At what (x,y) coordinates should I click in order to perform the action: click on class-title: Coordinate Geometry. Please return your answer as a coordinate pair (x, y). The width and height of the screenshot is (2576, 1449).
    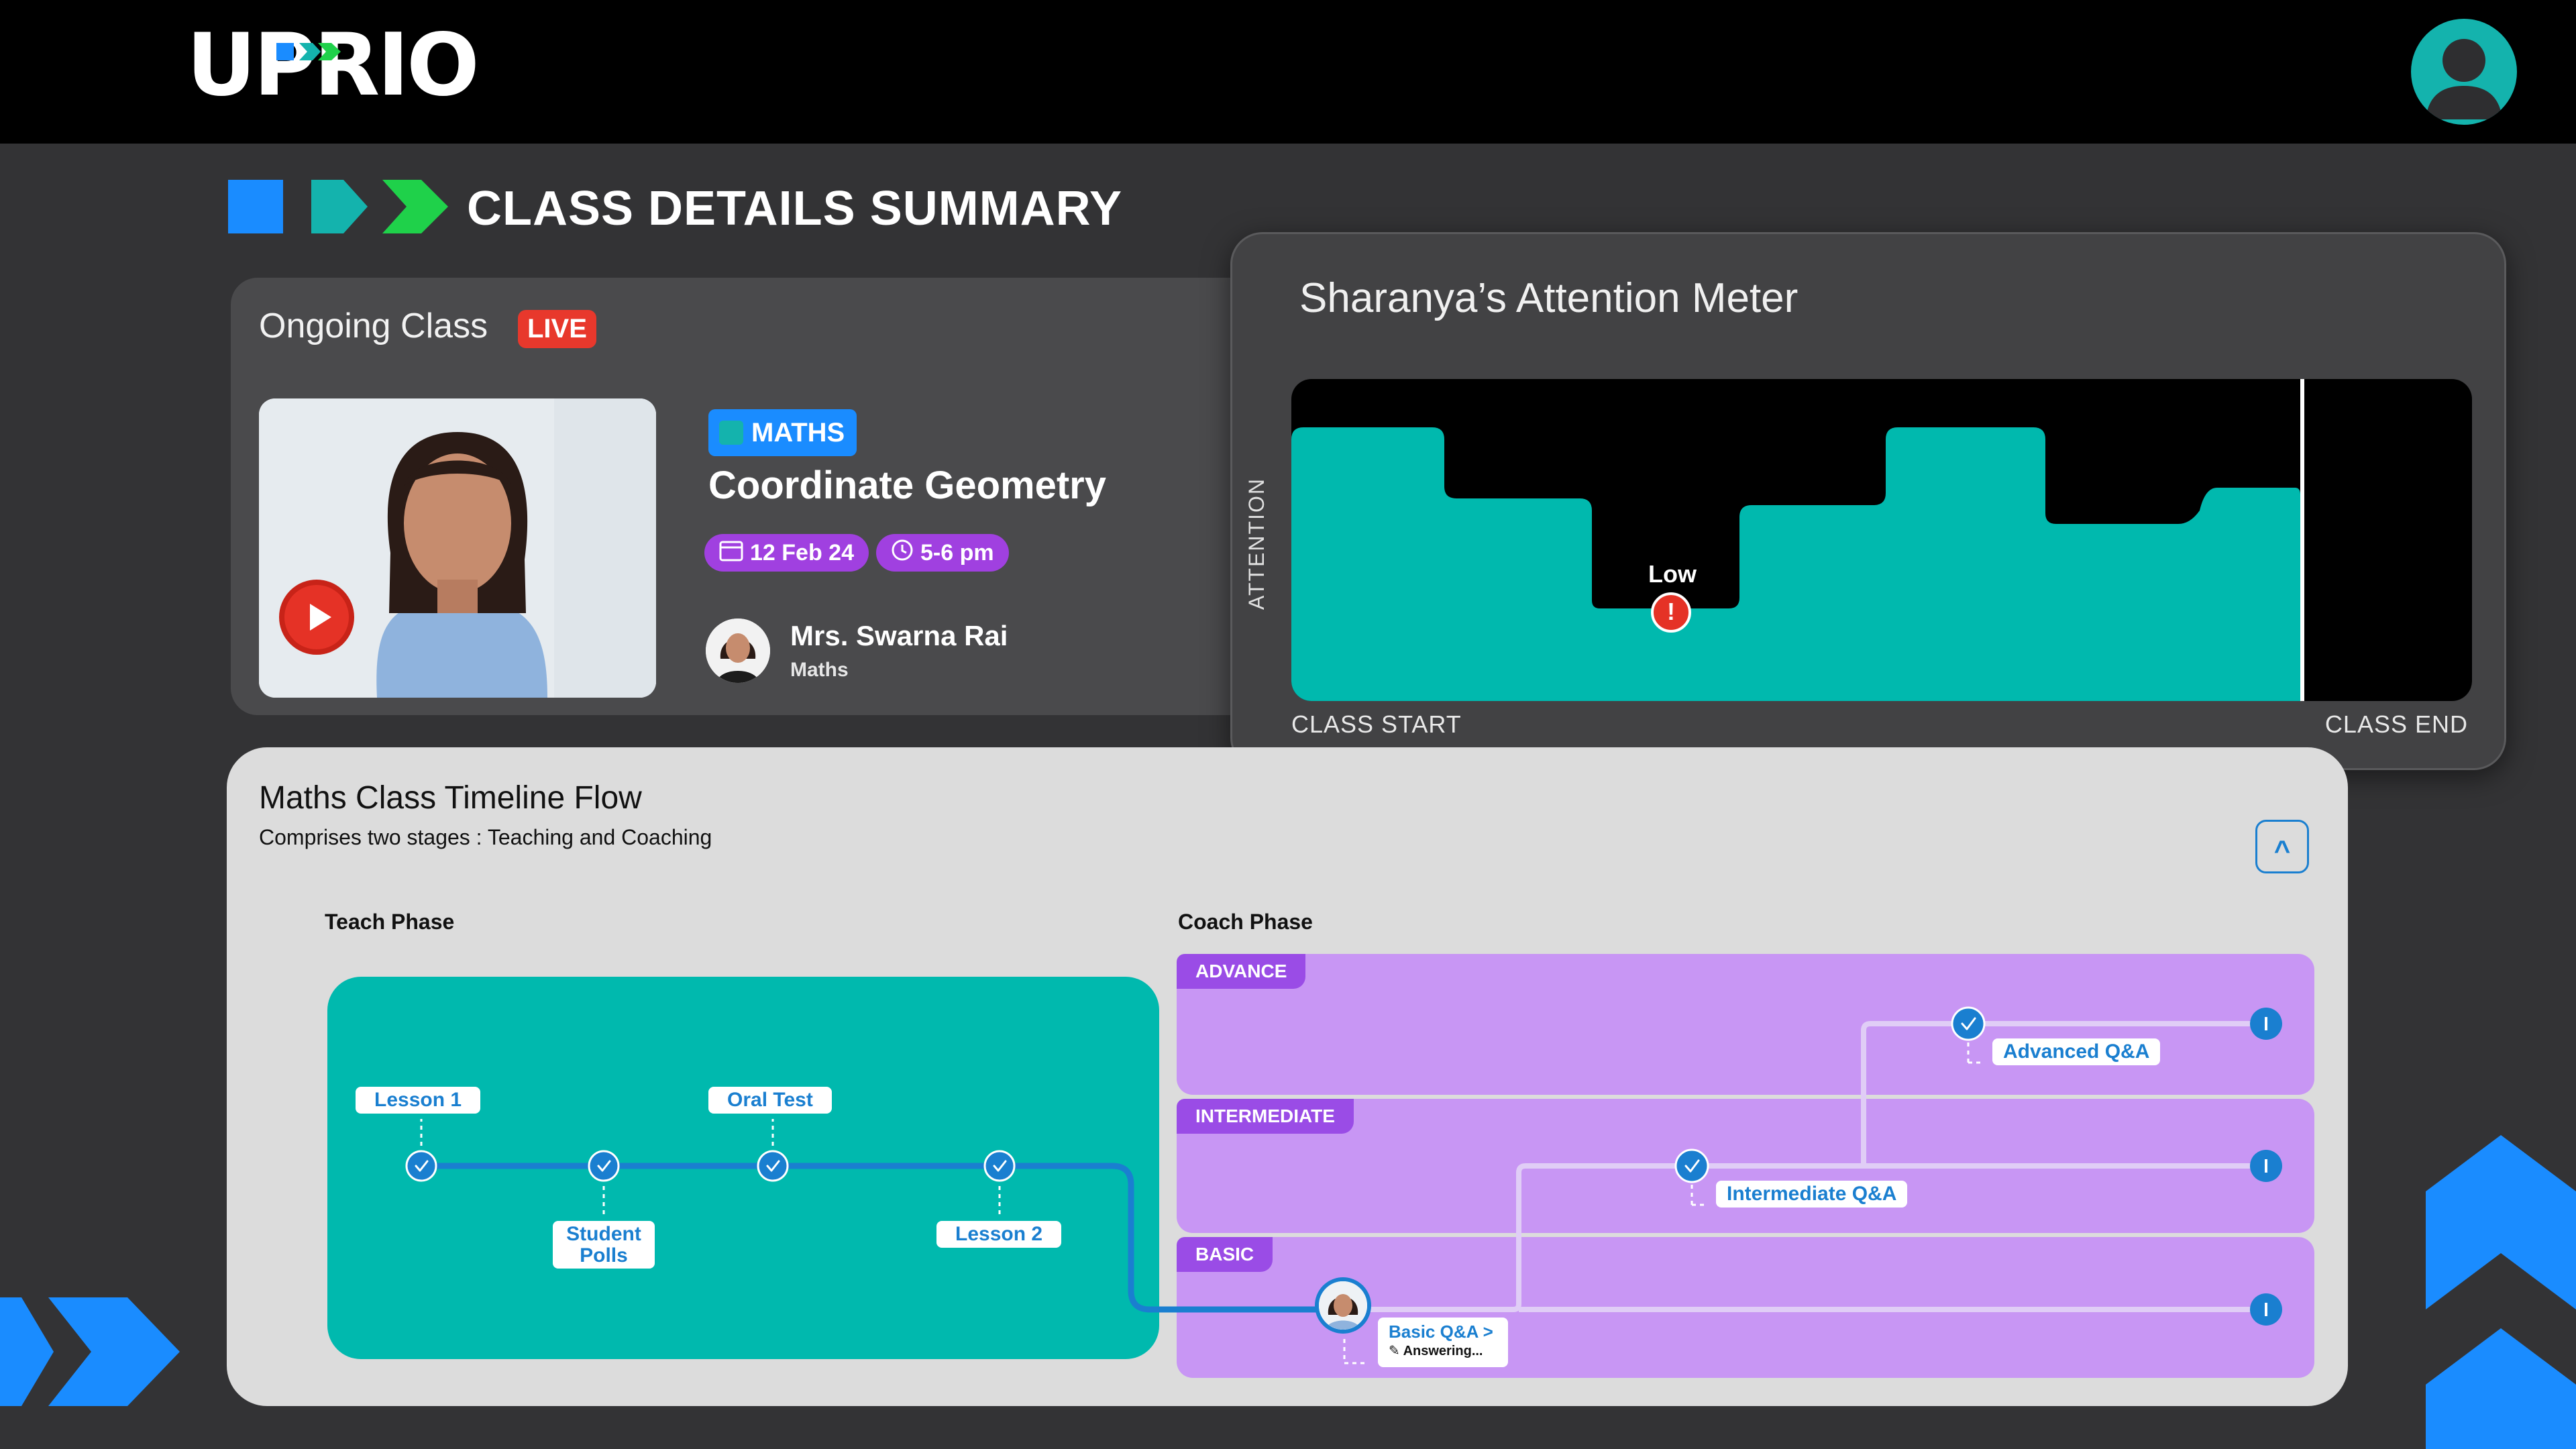
    Looking at the image, I should click on (907, 485).